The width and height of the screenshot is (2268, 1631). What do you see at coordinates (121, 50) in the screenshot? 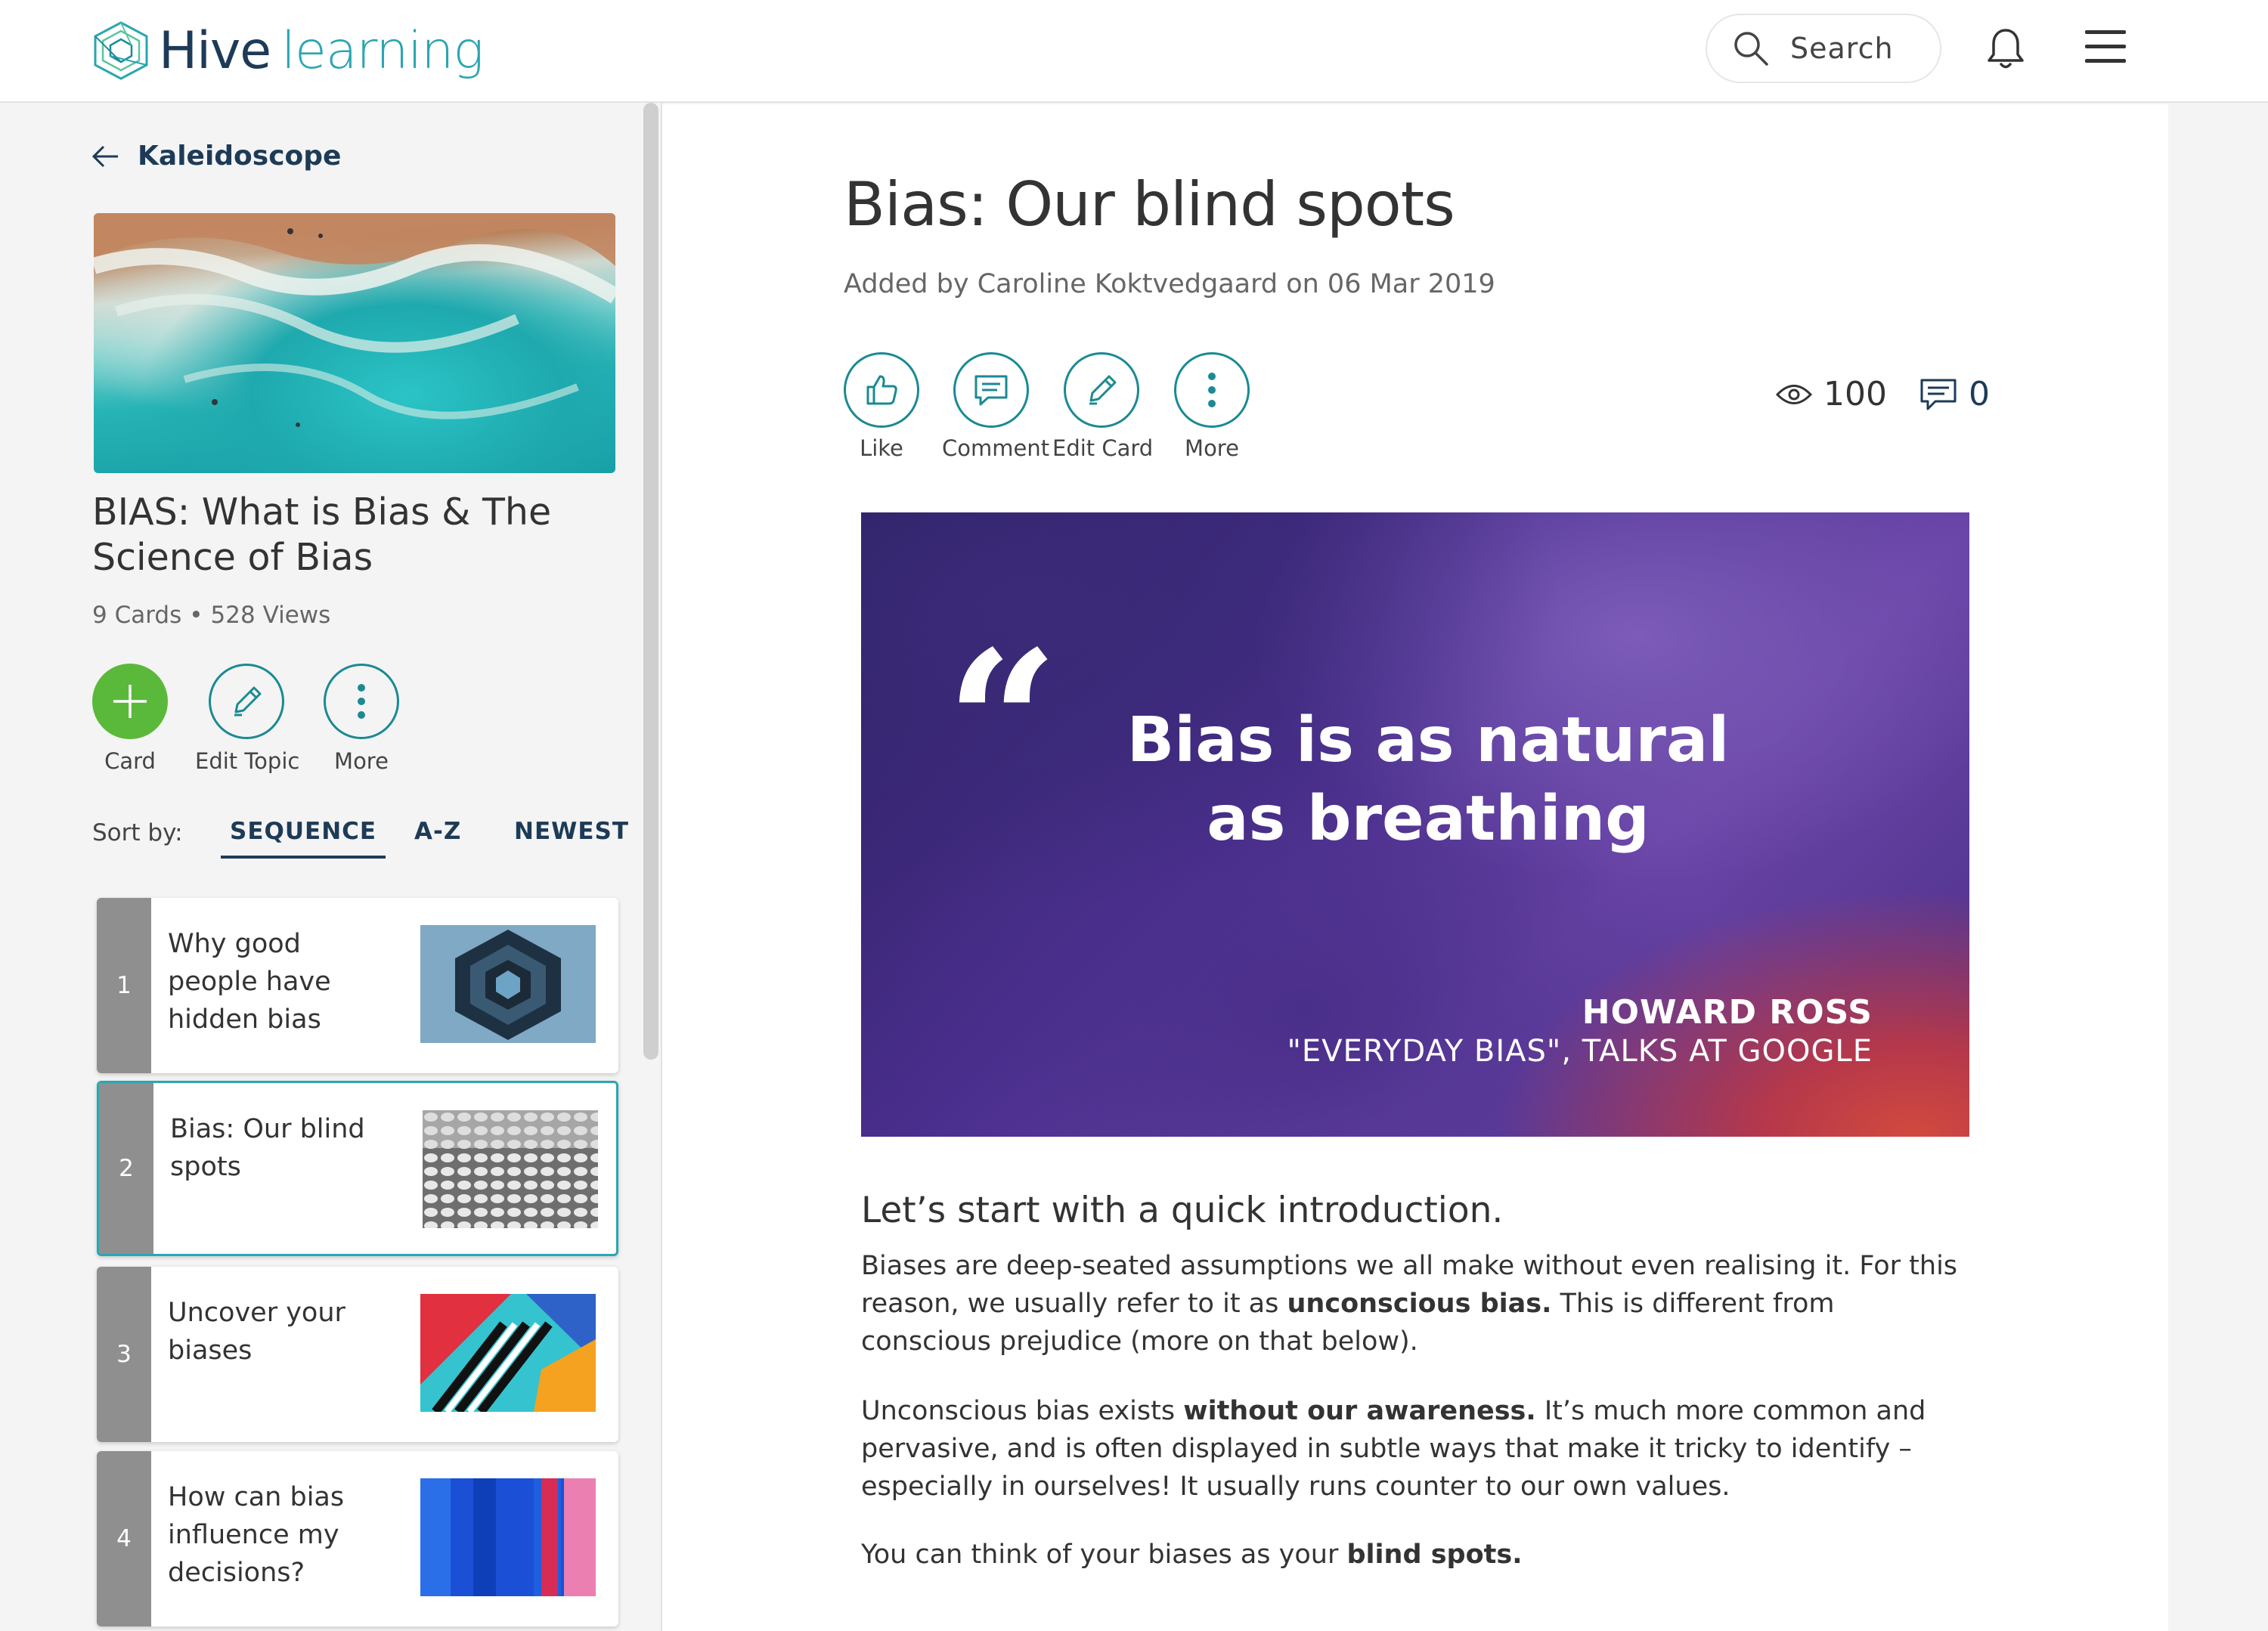
I see `hive-logo-icon` at bounding box center [121, 50].